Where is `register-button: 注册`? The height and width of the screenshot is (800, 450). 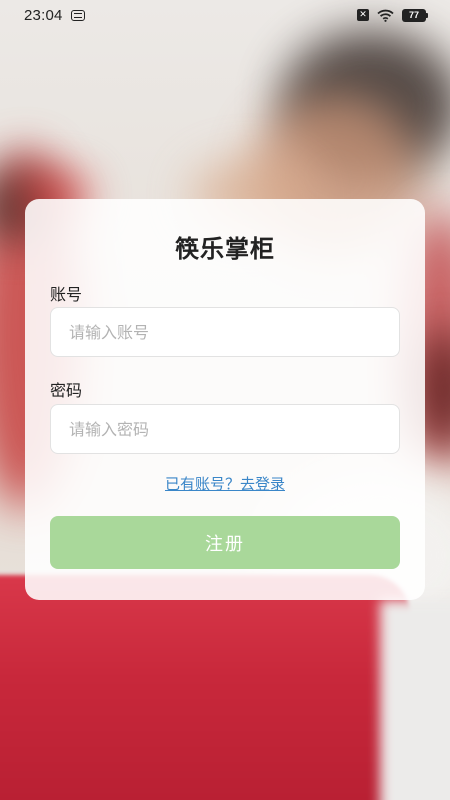
register-button: 注册 is located at coordinates (225, 542).